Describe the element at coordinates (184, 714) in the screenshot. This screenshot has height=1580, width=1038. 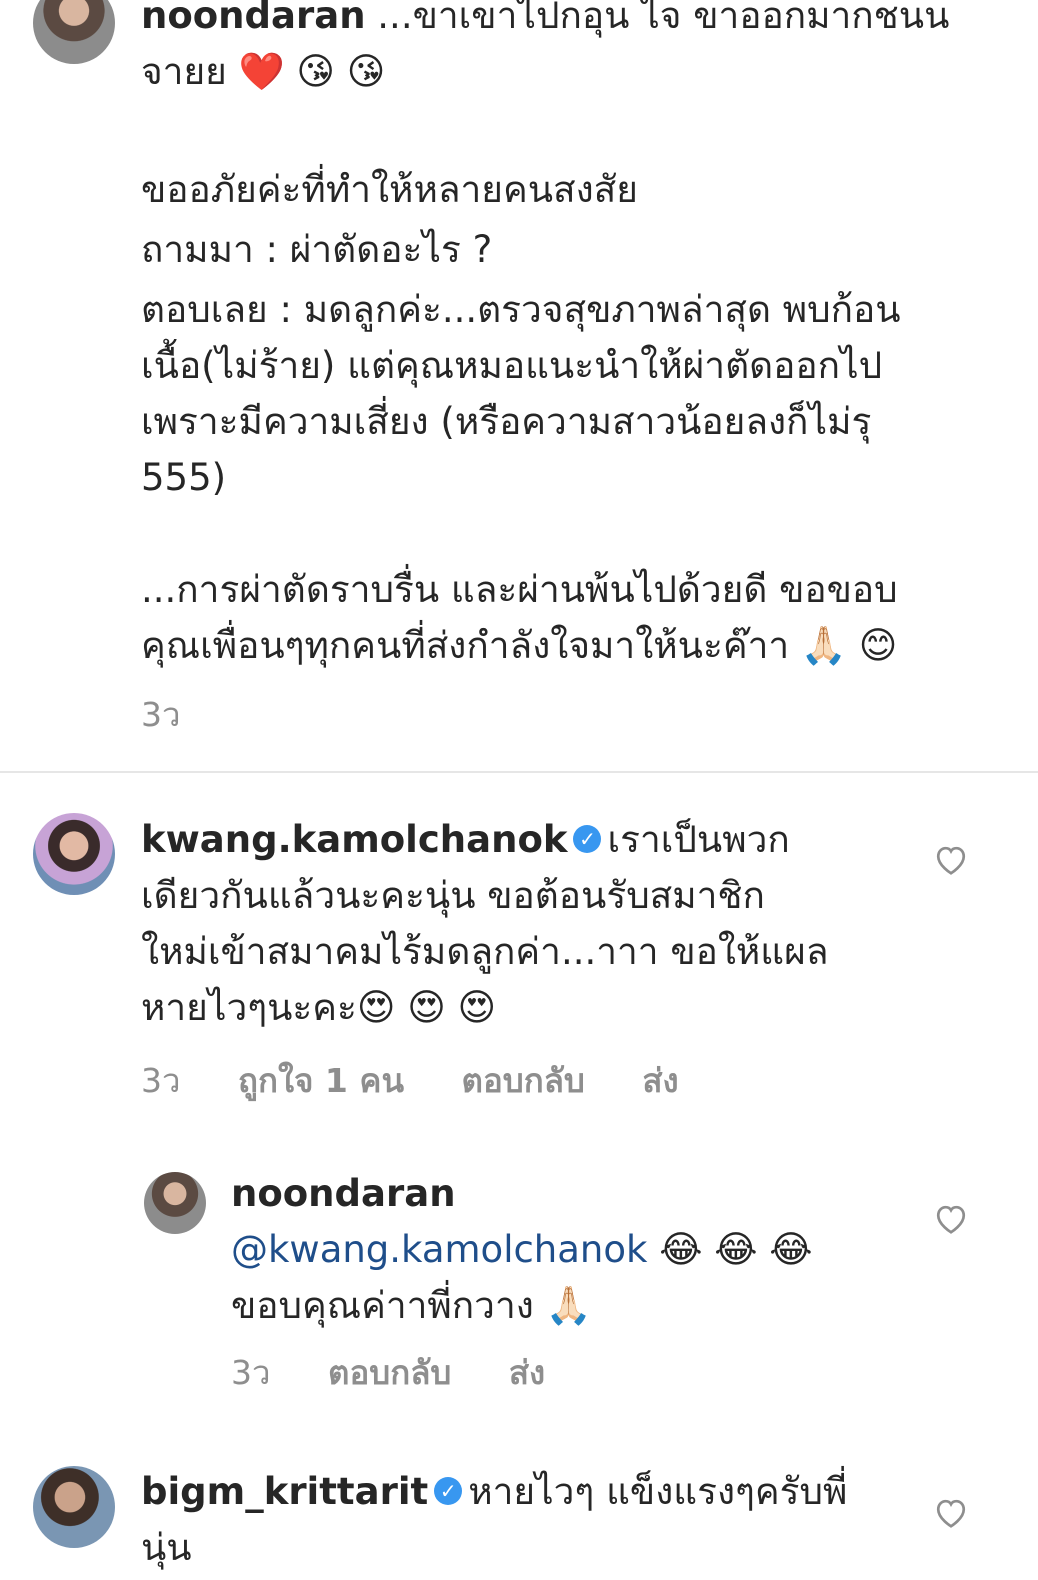
I see `comment-meta: 3ว` at that location.